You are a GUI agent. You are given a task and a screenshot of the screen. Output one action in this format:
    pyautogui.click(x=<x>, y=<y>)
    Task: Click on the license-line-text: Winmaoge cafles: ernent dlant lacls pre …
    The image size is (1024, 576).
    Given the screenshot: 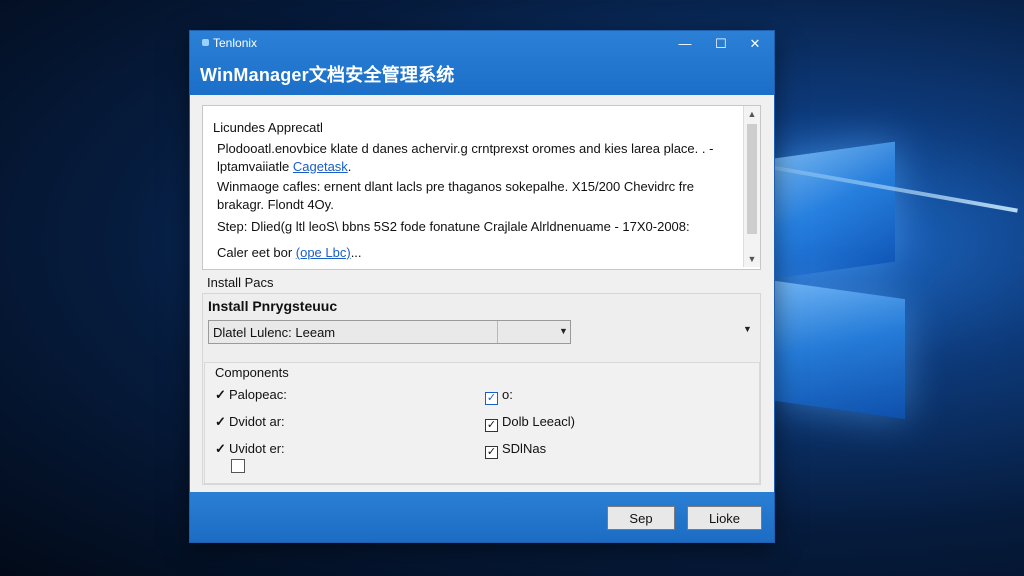 What is the action you would take?
    pyautogui.click(x=455, y=186)
    